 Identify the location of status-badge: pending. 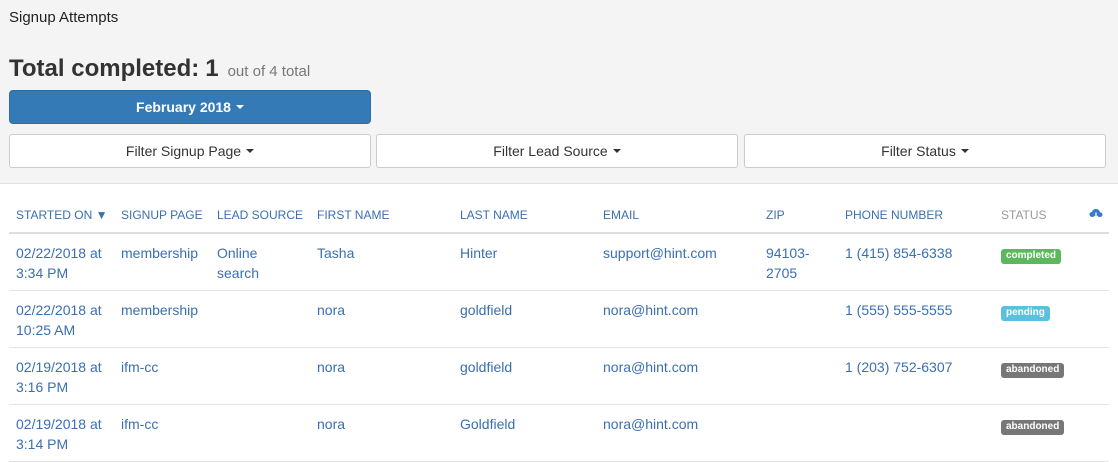
(1025, 313).